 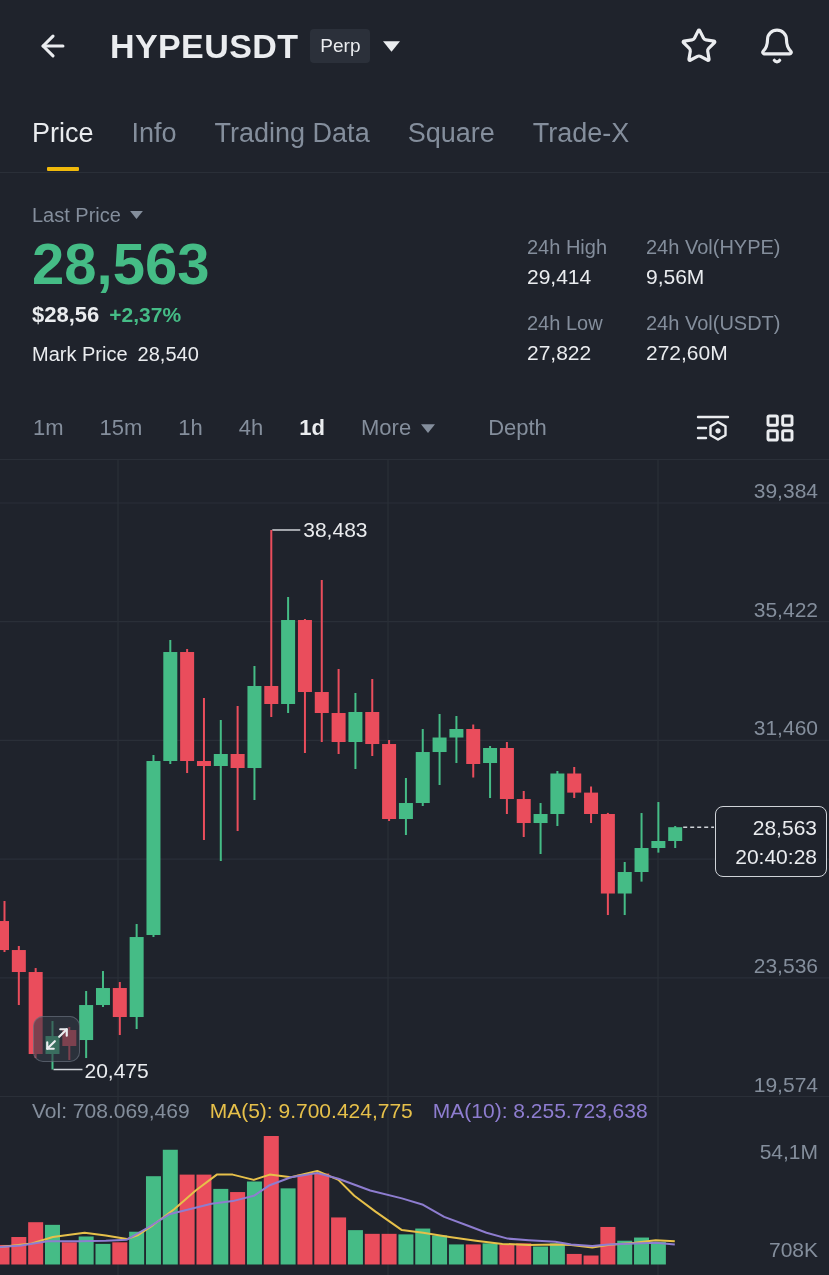 I want to click on chart-settings-icon, so click(x=713, y=428).